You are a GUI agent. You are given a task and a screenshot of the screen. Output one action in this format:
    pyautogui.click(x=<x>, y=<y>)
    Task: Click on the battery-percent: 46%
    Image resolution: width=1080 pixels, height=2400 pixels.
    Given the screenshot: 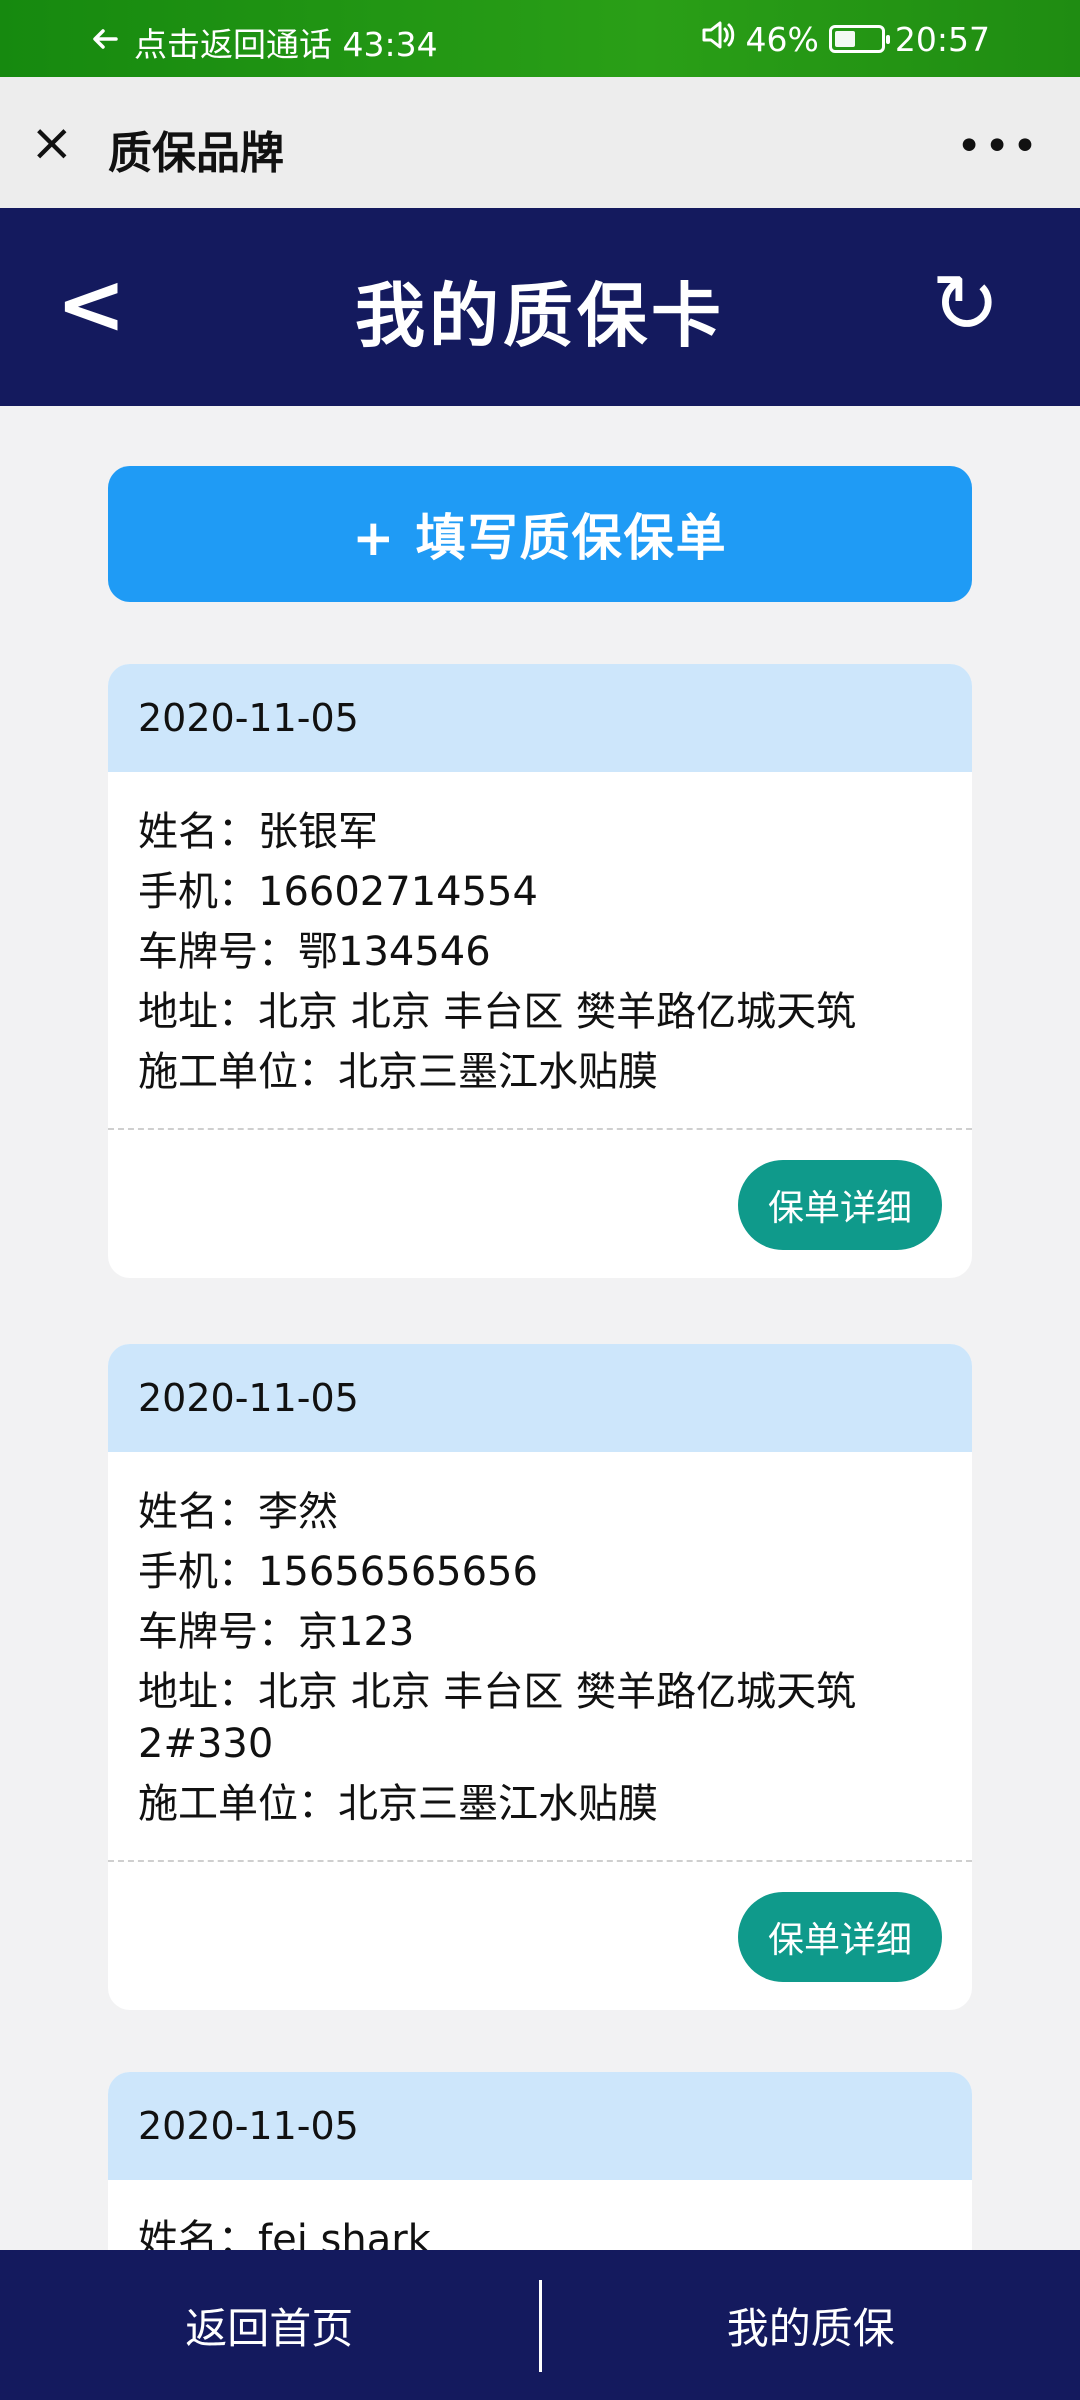 What is the action you would take?
    pyautogui.click(x=782, y=39)
    